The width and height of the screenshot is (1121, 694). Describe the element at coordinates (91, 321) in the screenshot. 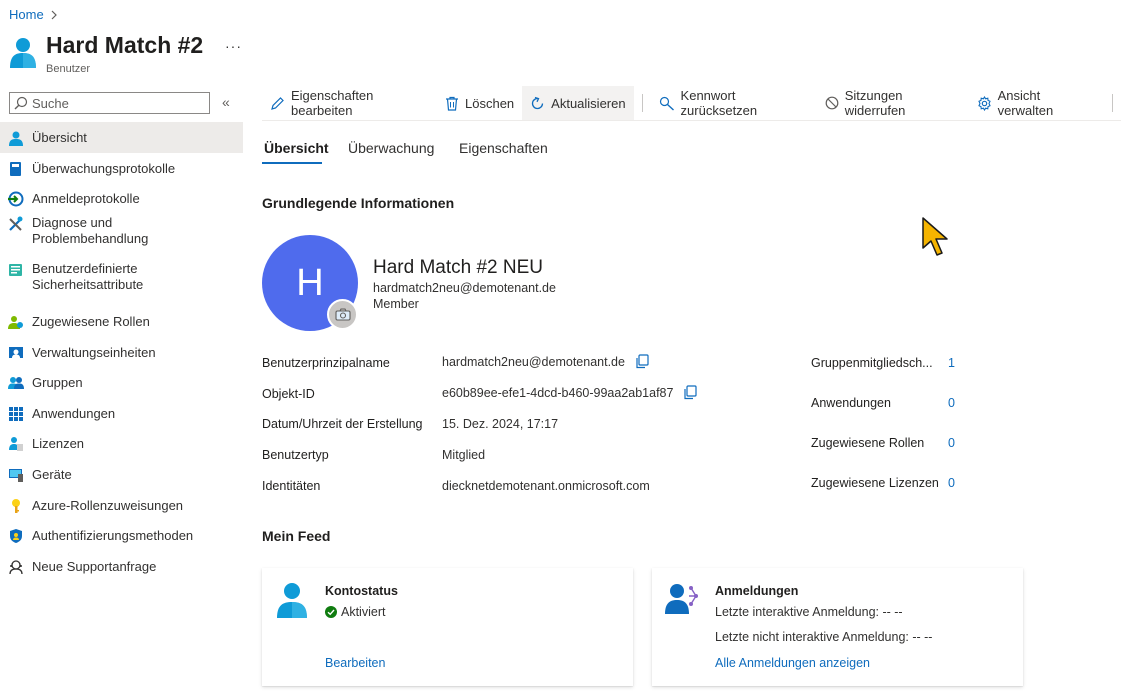

I see `sidebar-item-label: Zugewiesene Rollen` at that location.